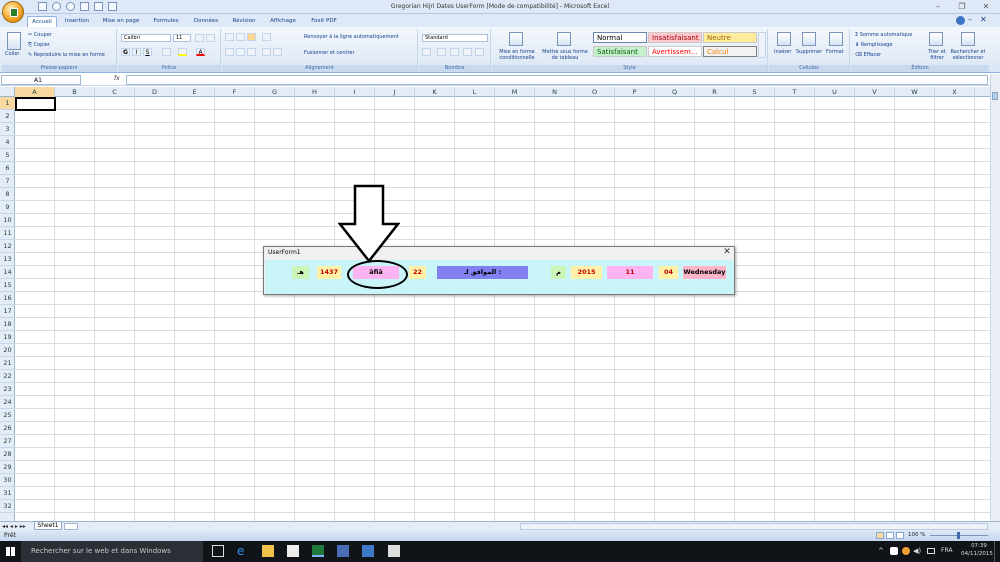  What do you see at coordinates (7, 116) in the screenshot?
I see `row-header: 2` at bounding box center [7, 116].